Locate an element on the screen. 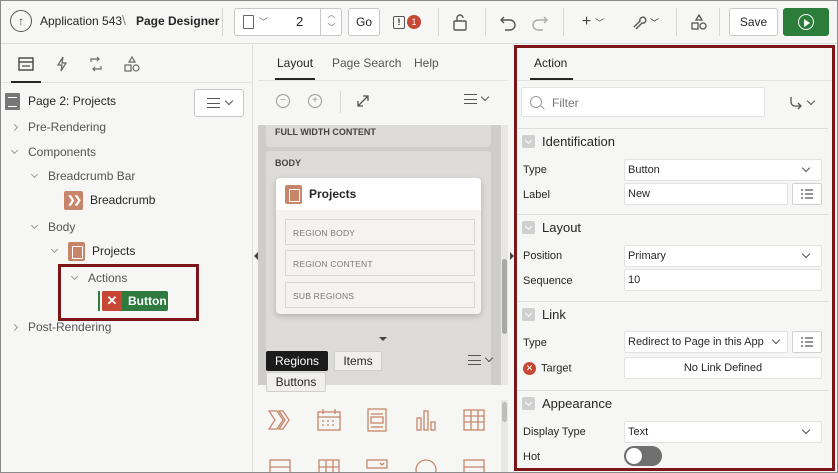 Image resolution: width=838 pixels, height=473 pixels. page-icon is located at coordinates (248, 22).